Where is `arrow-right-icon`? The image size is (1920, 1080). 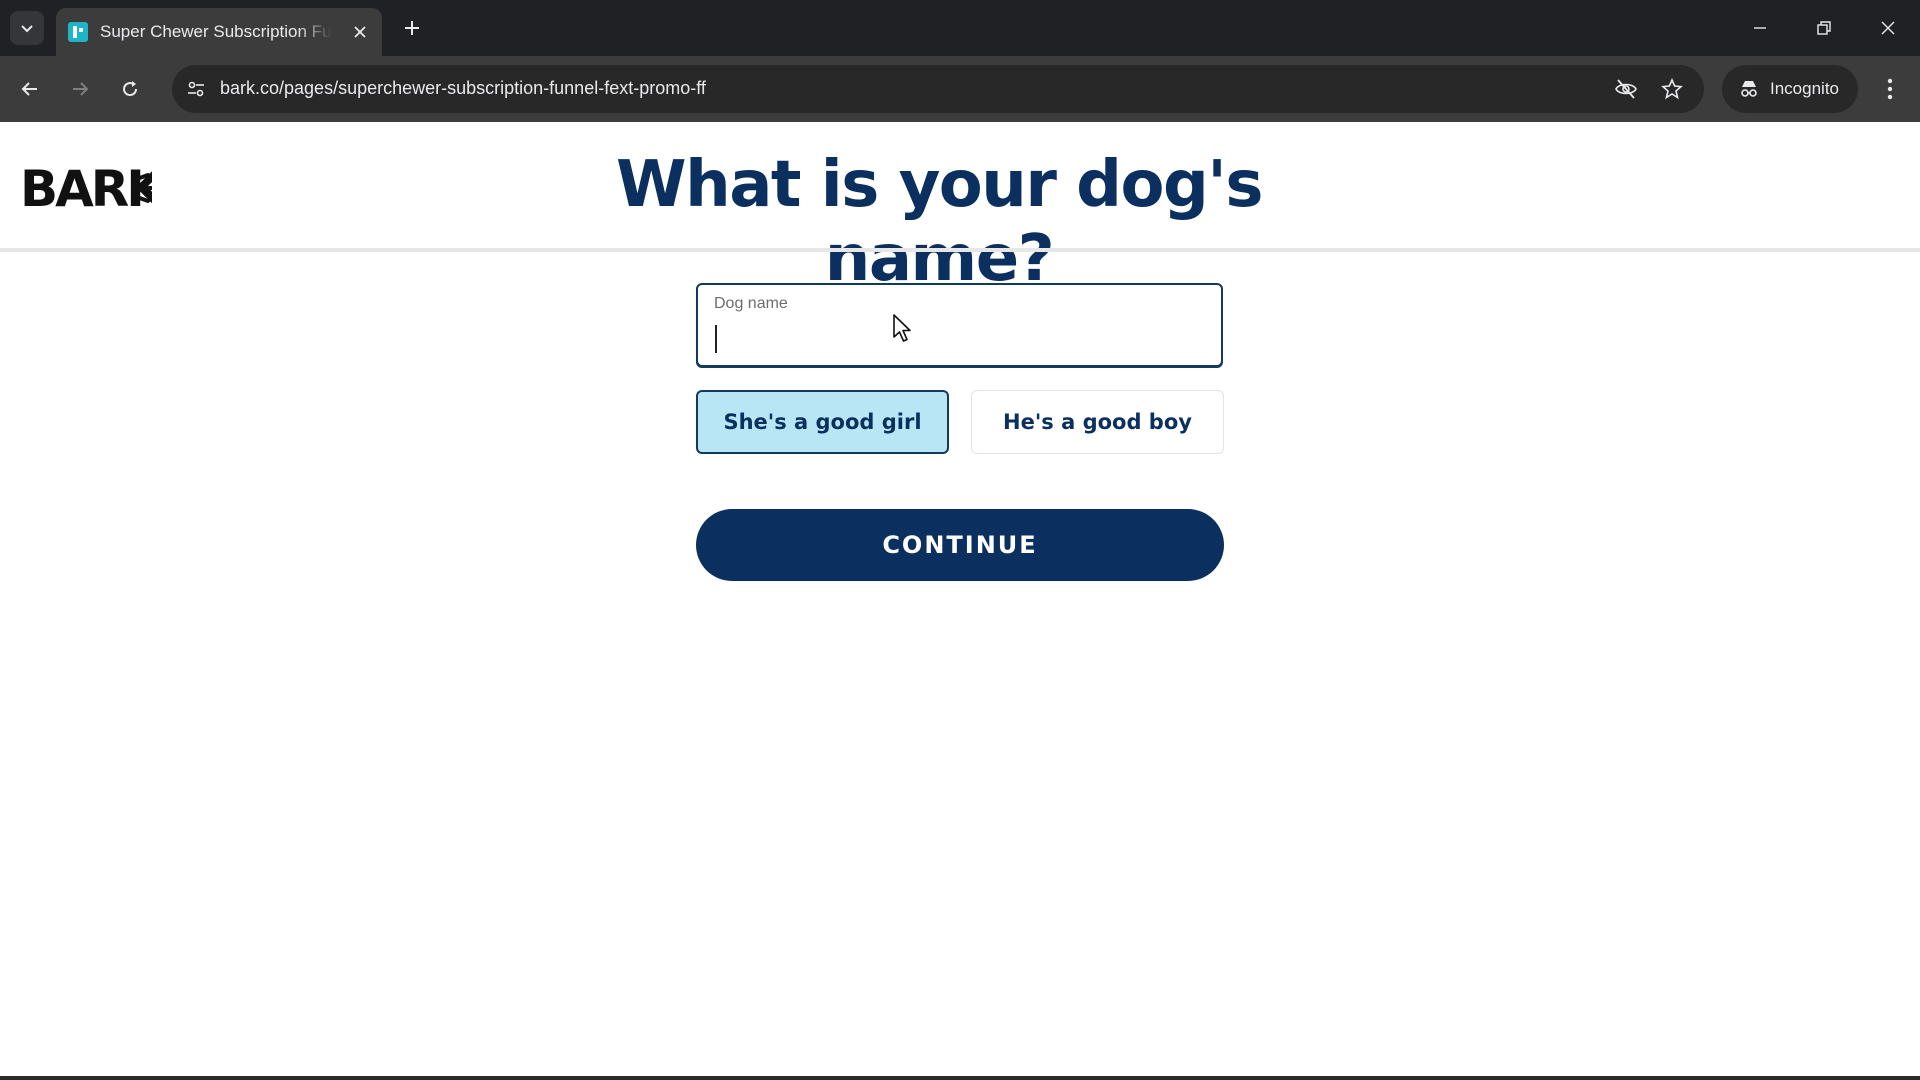
arrow-right-icon is located at coordinates (81, 89).